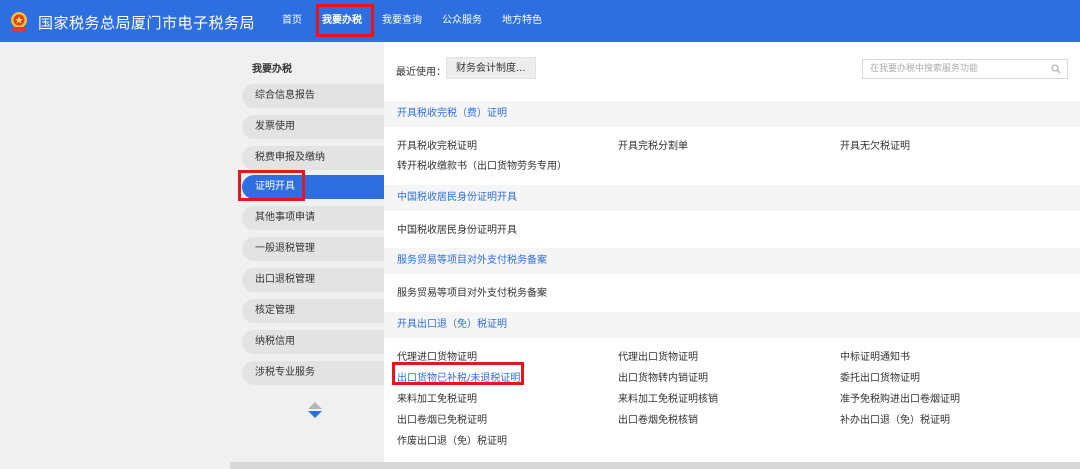  Describe the element at coordinates (522, 21) in the screenshot. I see `nav-local-features: 地方特色` at that location.